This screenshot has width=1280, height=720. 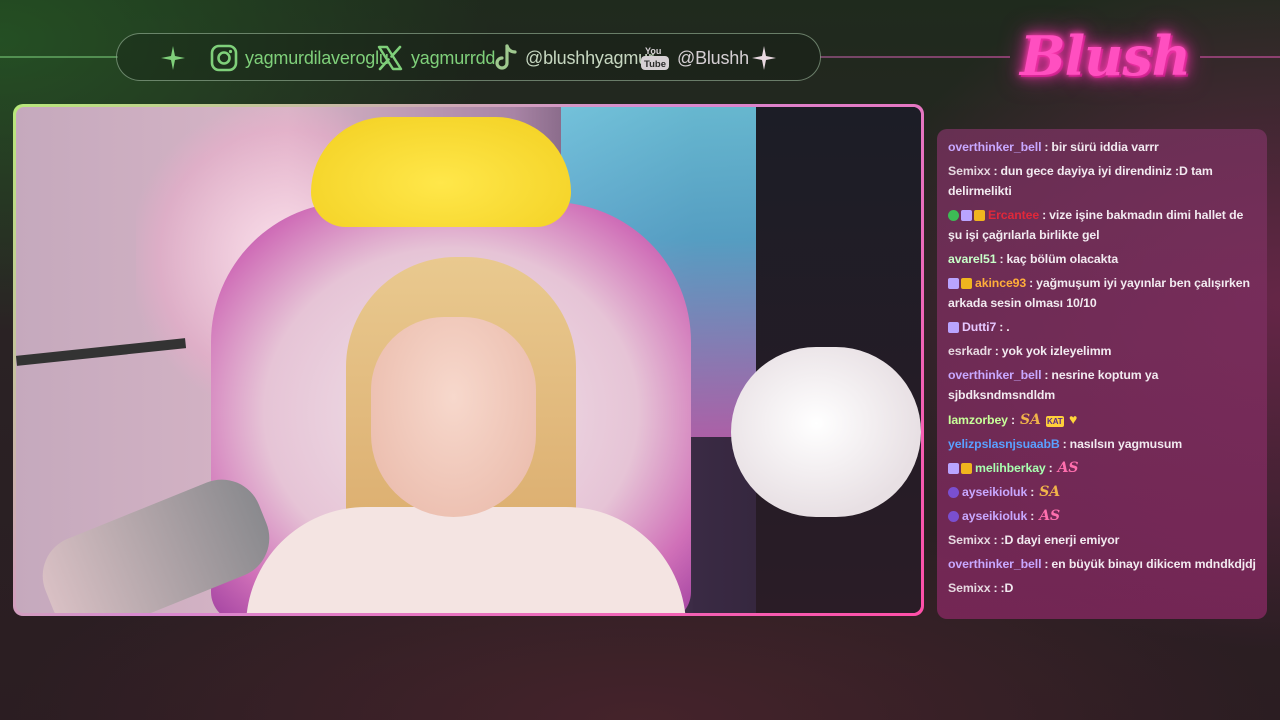 What do you see at coordinates (1105, 147) in the screenshot?
I see `chat-text: bir sürü iddia varrr` at bounding box center [1105, 147].